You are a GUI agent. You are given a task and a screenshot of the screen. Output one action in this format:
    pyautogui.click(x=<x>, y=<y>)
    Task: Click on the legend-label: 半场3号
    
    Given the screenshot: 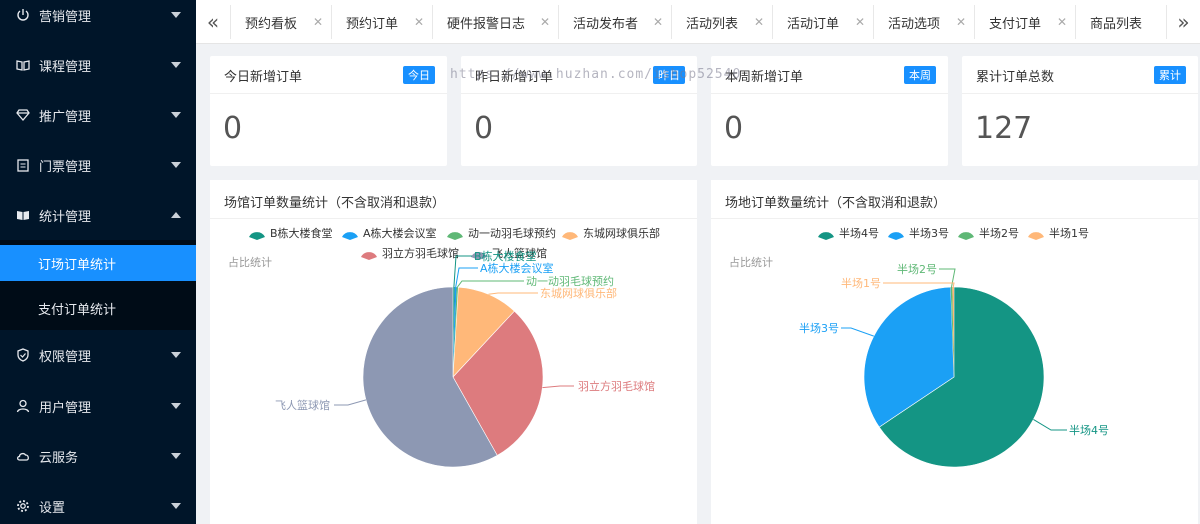 What is the action you would take?
    pyautogui.click(x=929, y=233)
    